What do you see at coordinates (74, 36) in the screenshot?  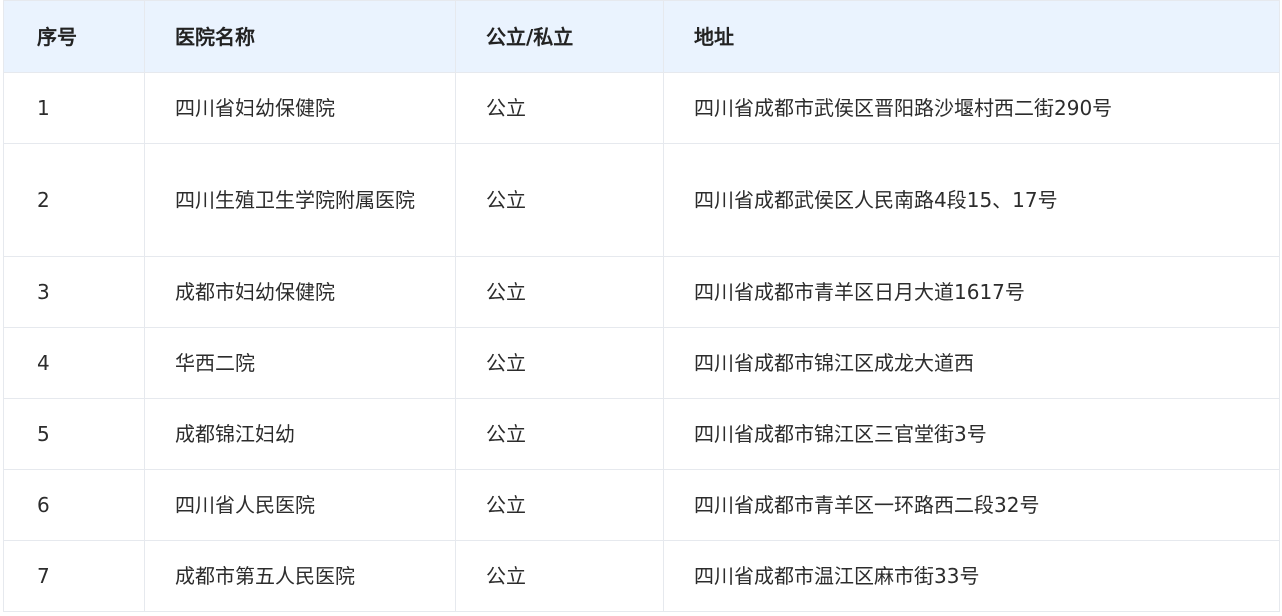 I see `header-index: 序号` at bounding box center [74, 36].